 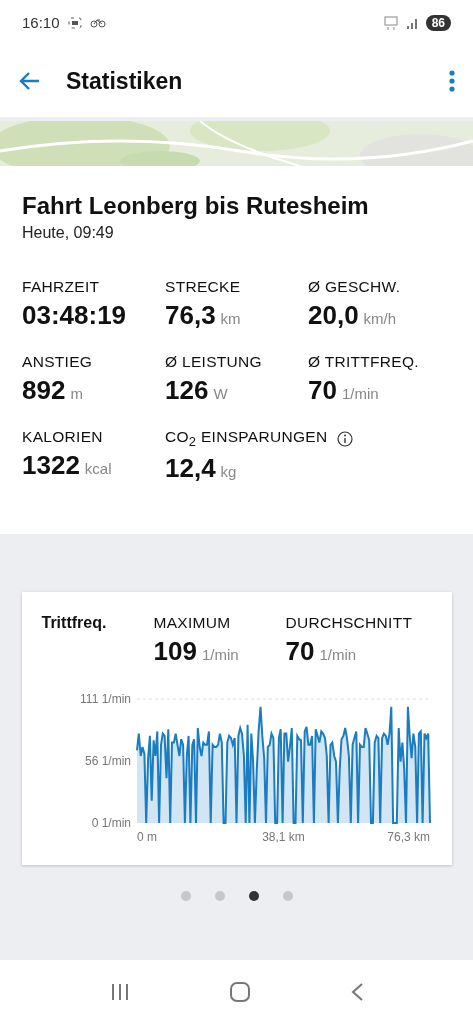 What do you see at coordinates (68, 233) in the screenshot?
I see `ride-date: Heute, 09:49` at bounding box center [68, 233].